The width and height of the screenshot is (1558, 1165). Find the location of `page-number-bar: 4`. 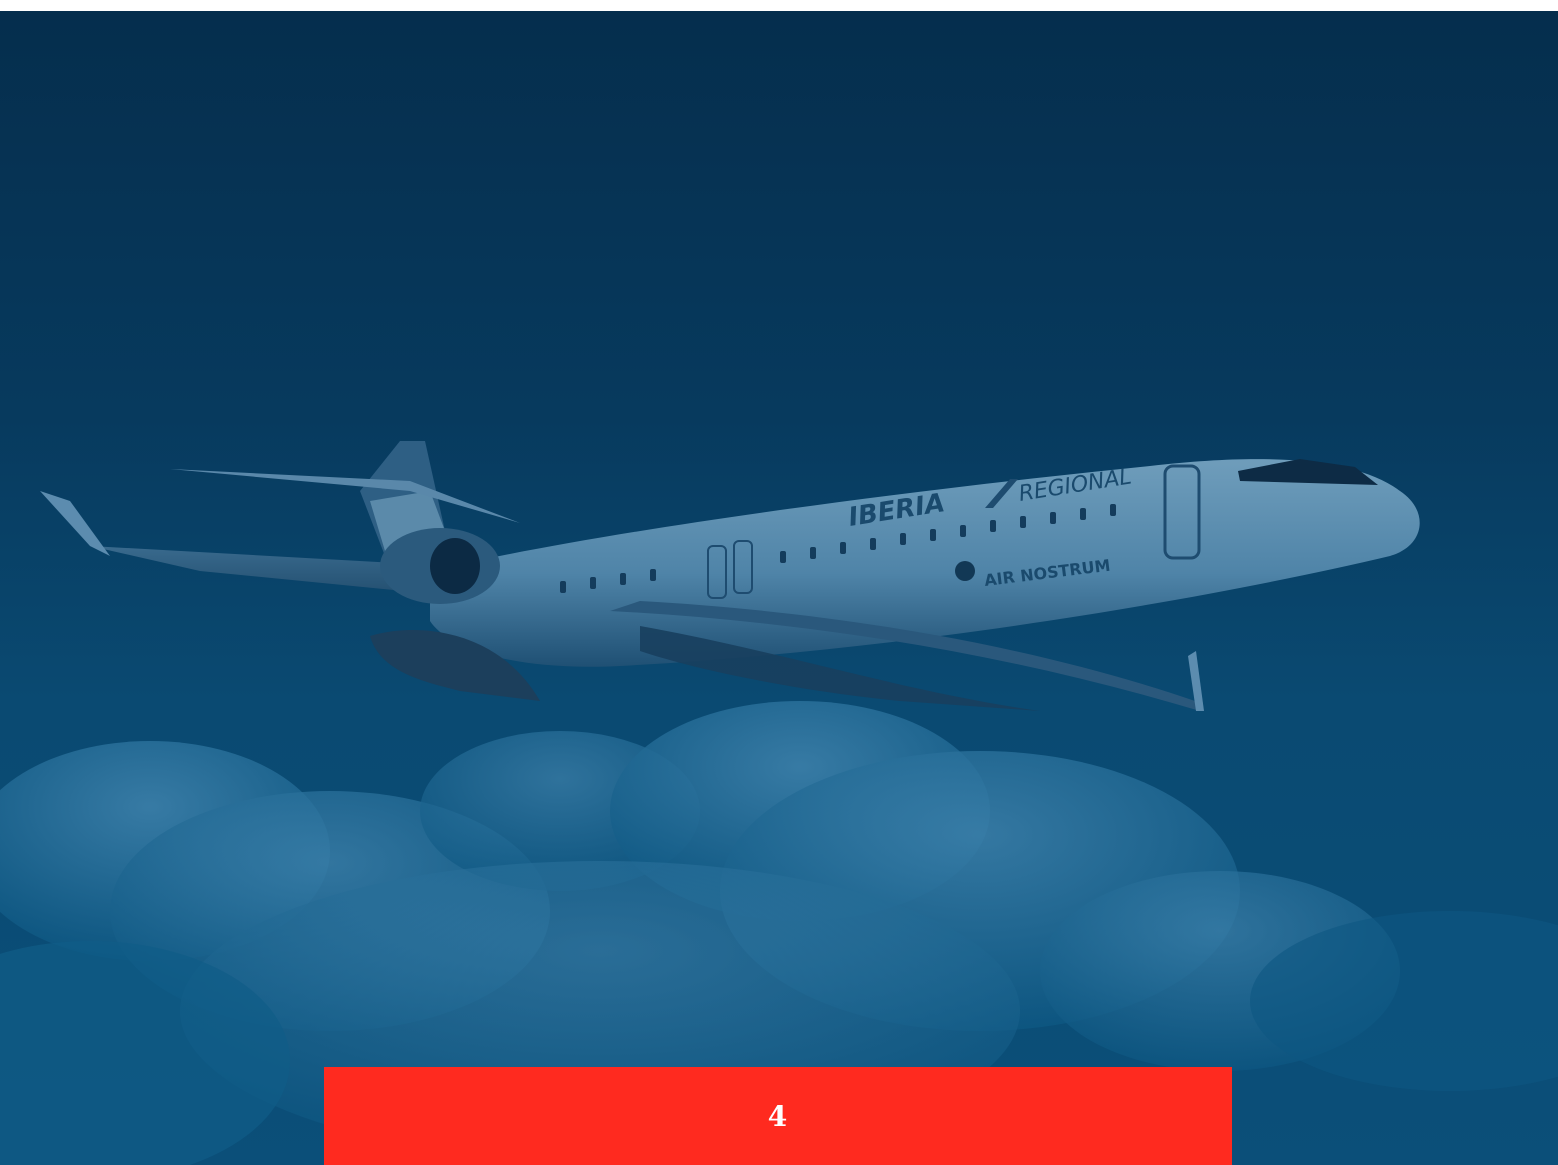

page-number-bar: 4 is located at coordinates (778, 1116).